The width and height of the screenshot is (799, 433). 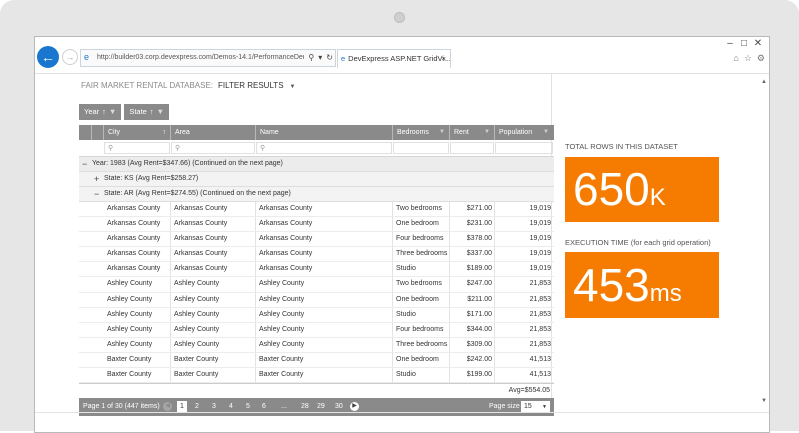 I want to click on close-button: ✕, so click(x=758, y=43).